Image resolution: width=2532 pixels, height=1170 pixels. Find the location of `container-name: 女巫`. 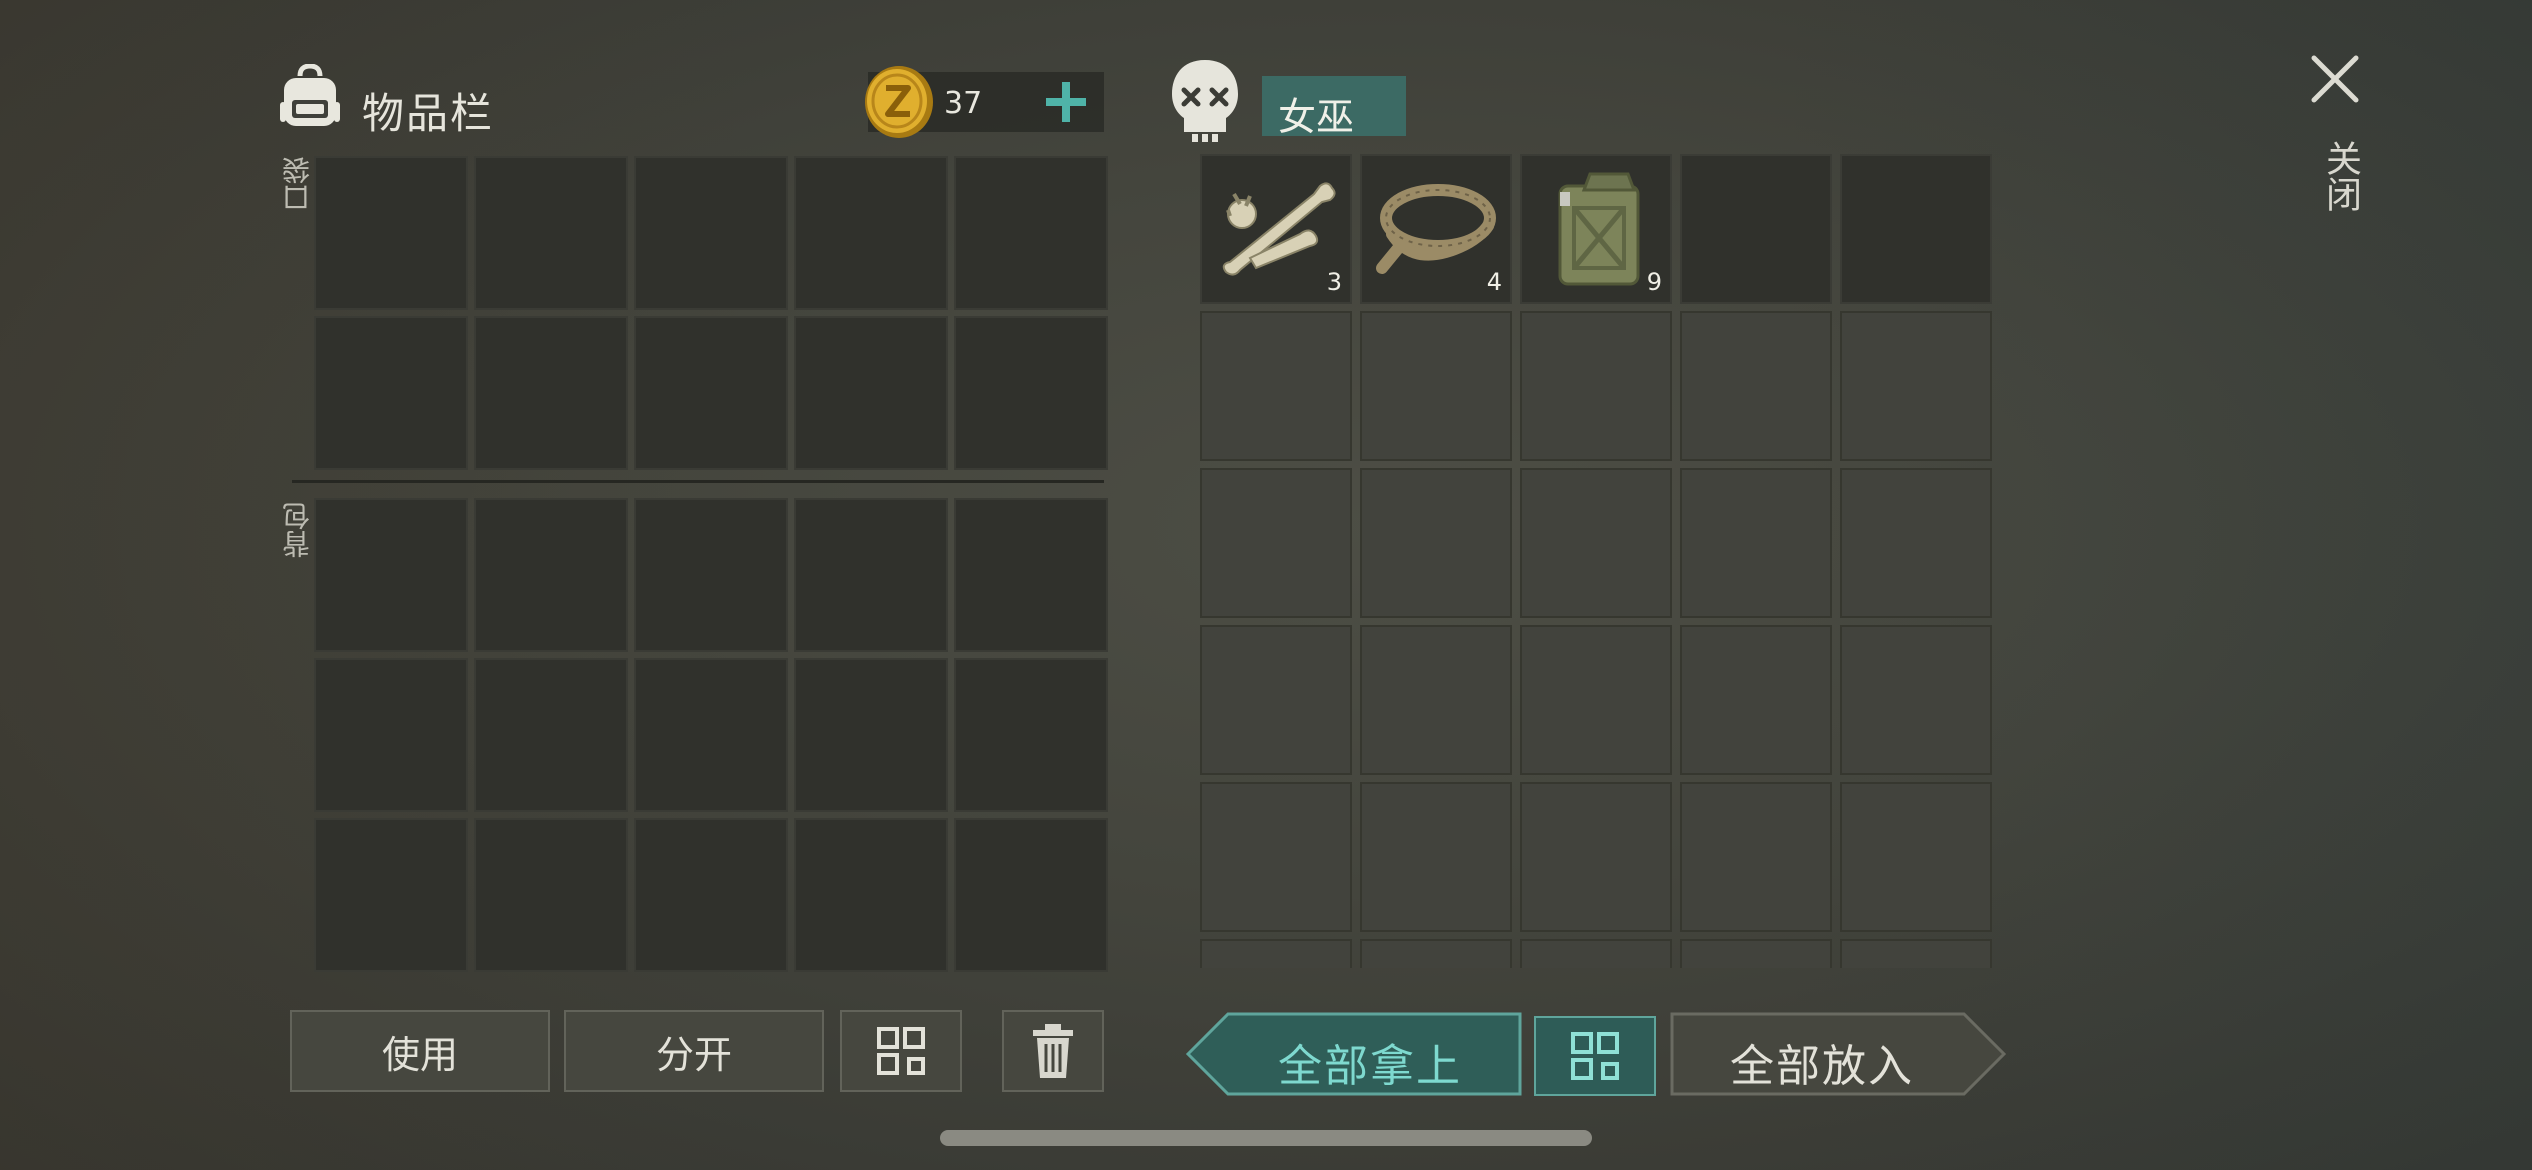

container-name: 女巫 is located at coordinates (1316, 117).